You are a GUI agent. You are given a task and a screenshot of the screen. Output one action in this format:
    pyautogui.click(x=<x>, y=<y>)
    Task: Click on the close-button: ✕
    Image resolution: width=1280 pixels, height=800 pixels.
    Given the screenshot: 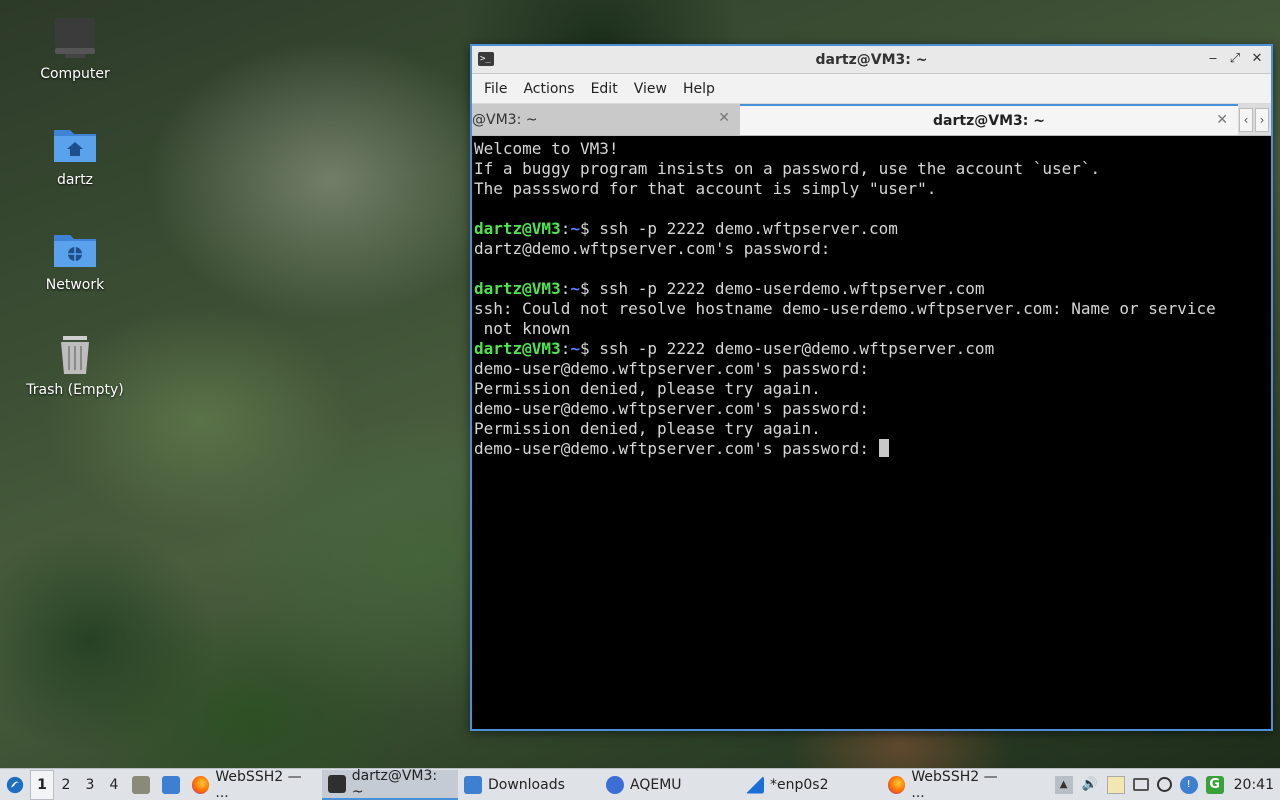 What is the action you would take?
    pyautogui.click(x=1257, y=59)
    